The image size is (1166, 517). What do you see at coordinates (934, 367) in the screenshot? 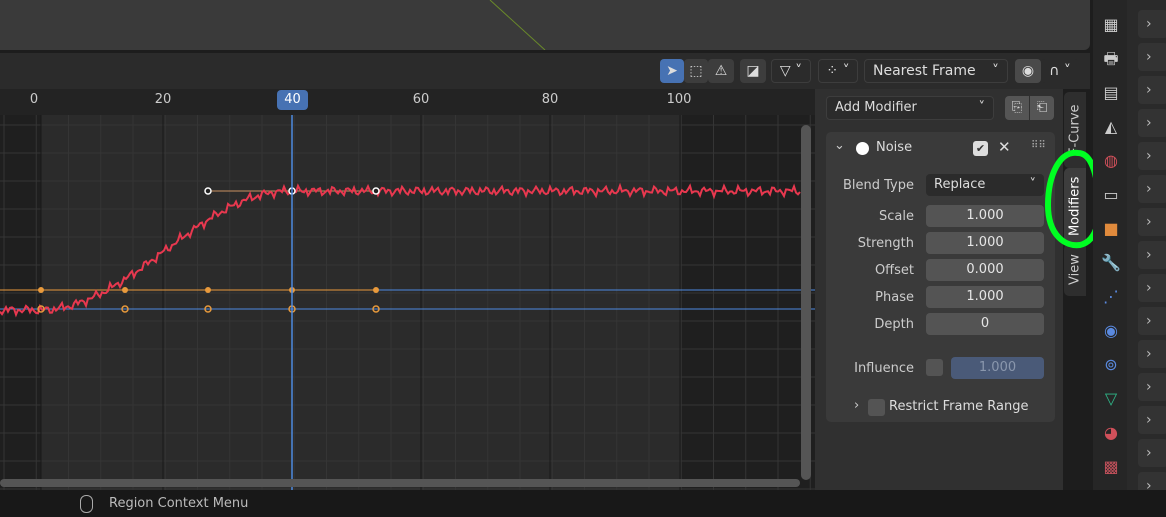
I see `influence-checkbox` at bounding box center [934, 367].